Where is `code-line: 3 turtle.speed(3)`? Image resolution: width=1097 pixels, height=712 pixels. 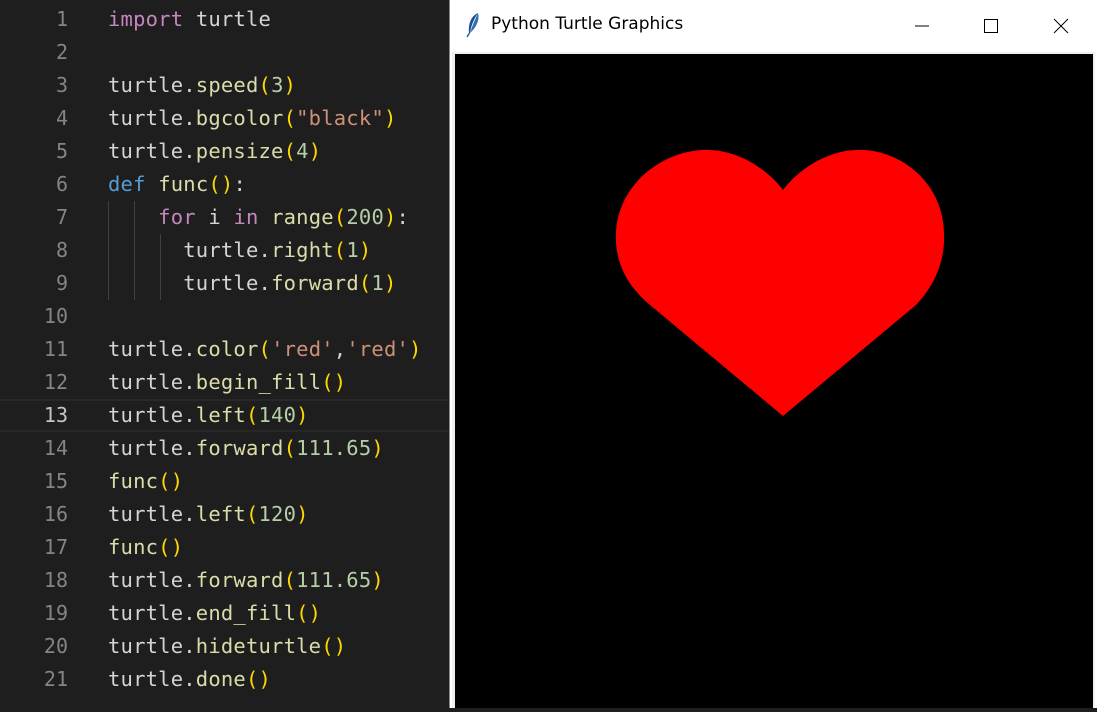
code-line: 3 turtle.speed(3) is located at coordinates (226, 85).